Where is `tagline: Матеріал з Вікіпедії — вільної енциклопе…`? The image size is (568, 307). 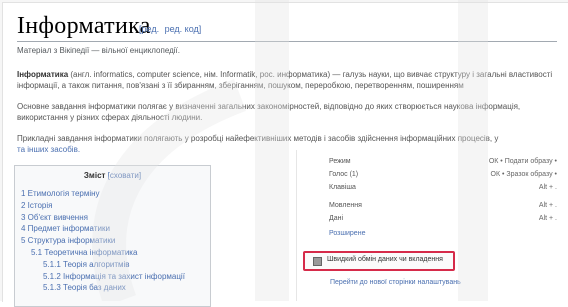 tagline: Матеріал з Вікіпедії — вільної енциклопе… is located at coordinates (99, 50).